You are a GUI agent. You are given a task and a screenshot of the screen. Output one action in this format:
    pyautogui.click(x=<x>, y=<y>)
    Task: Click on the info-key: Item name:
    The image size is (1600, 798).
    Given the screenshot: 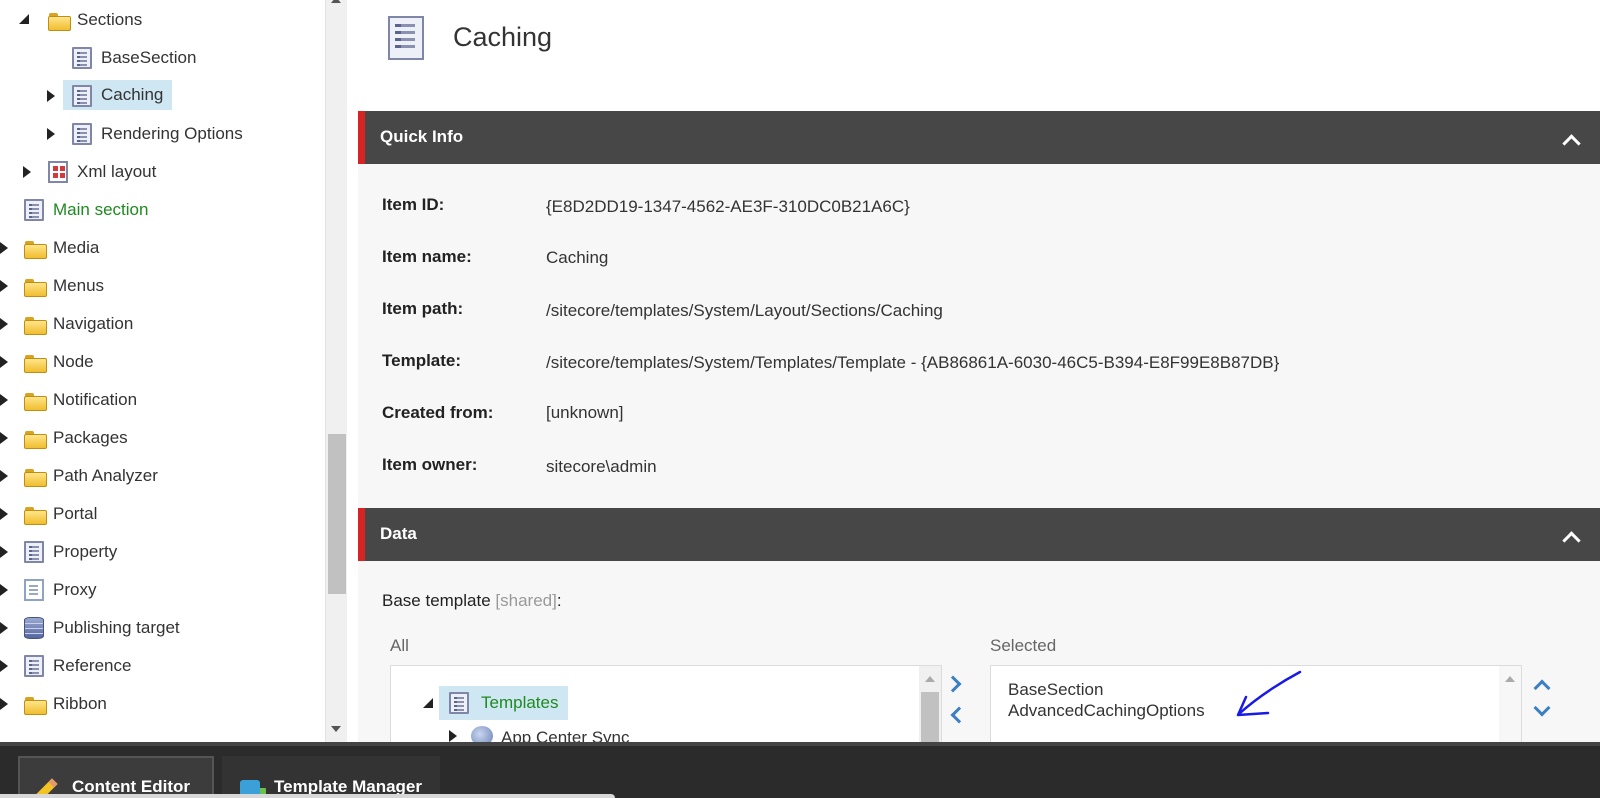 What is the action you would take?
    pyautogui.click(x=427, y=256)
    